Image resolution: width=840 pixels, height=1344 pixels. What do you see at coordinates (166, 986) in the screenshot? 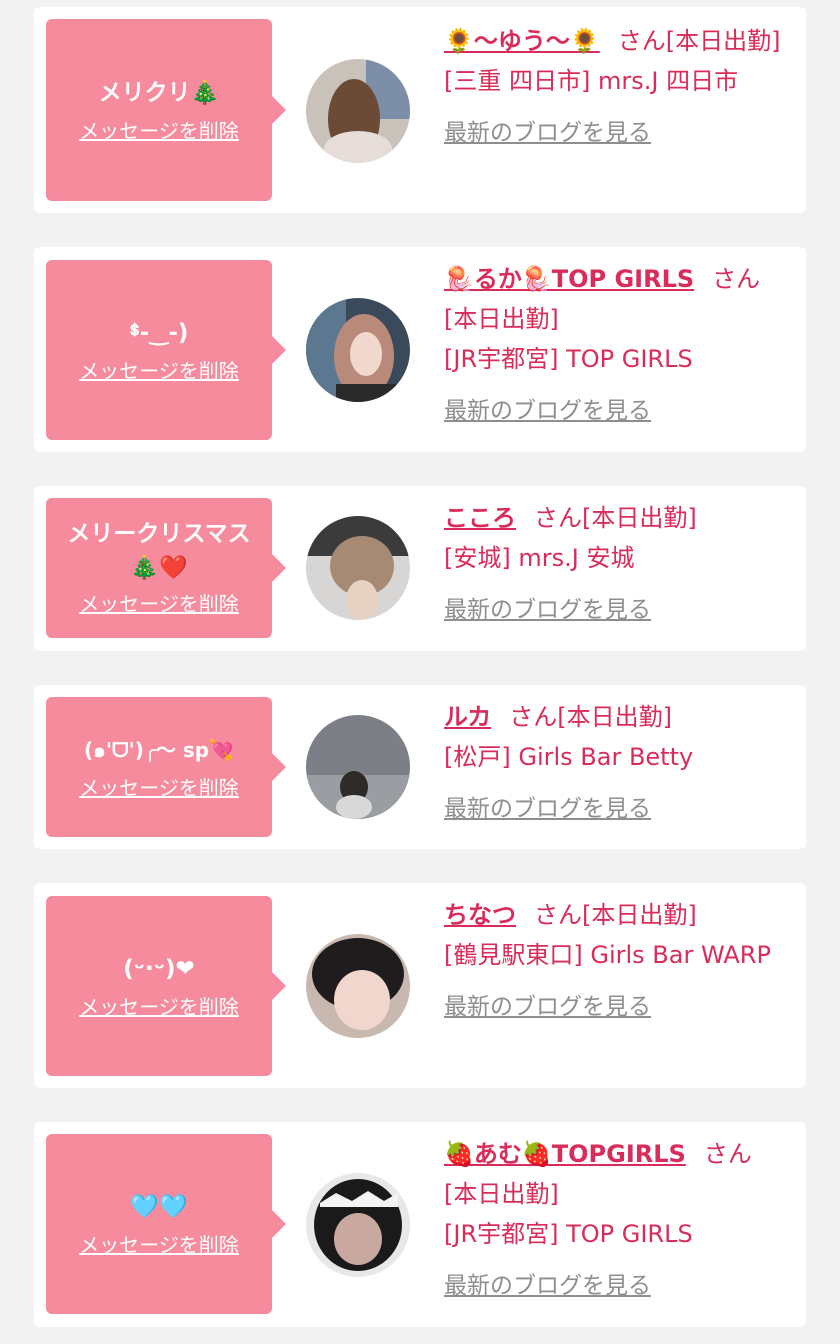
I see `message-bubble: (​ᵕ·ᵕ)❤ メッセージを削除` at bounding box center [166, 986].